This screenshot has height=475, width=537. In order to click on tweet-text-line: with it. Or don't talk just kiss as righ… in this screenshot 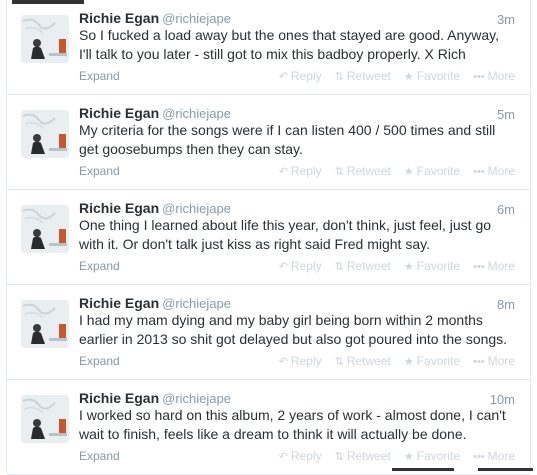, I will do `click(254, 244)`.